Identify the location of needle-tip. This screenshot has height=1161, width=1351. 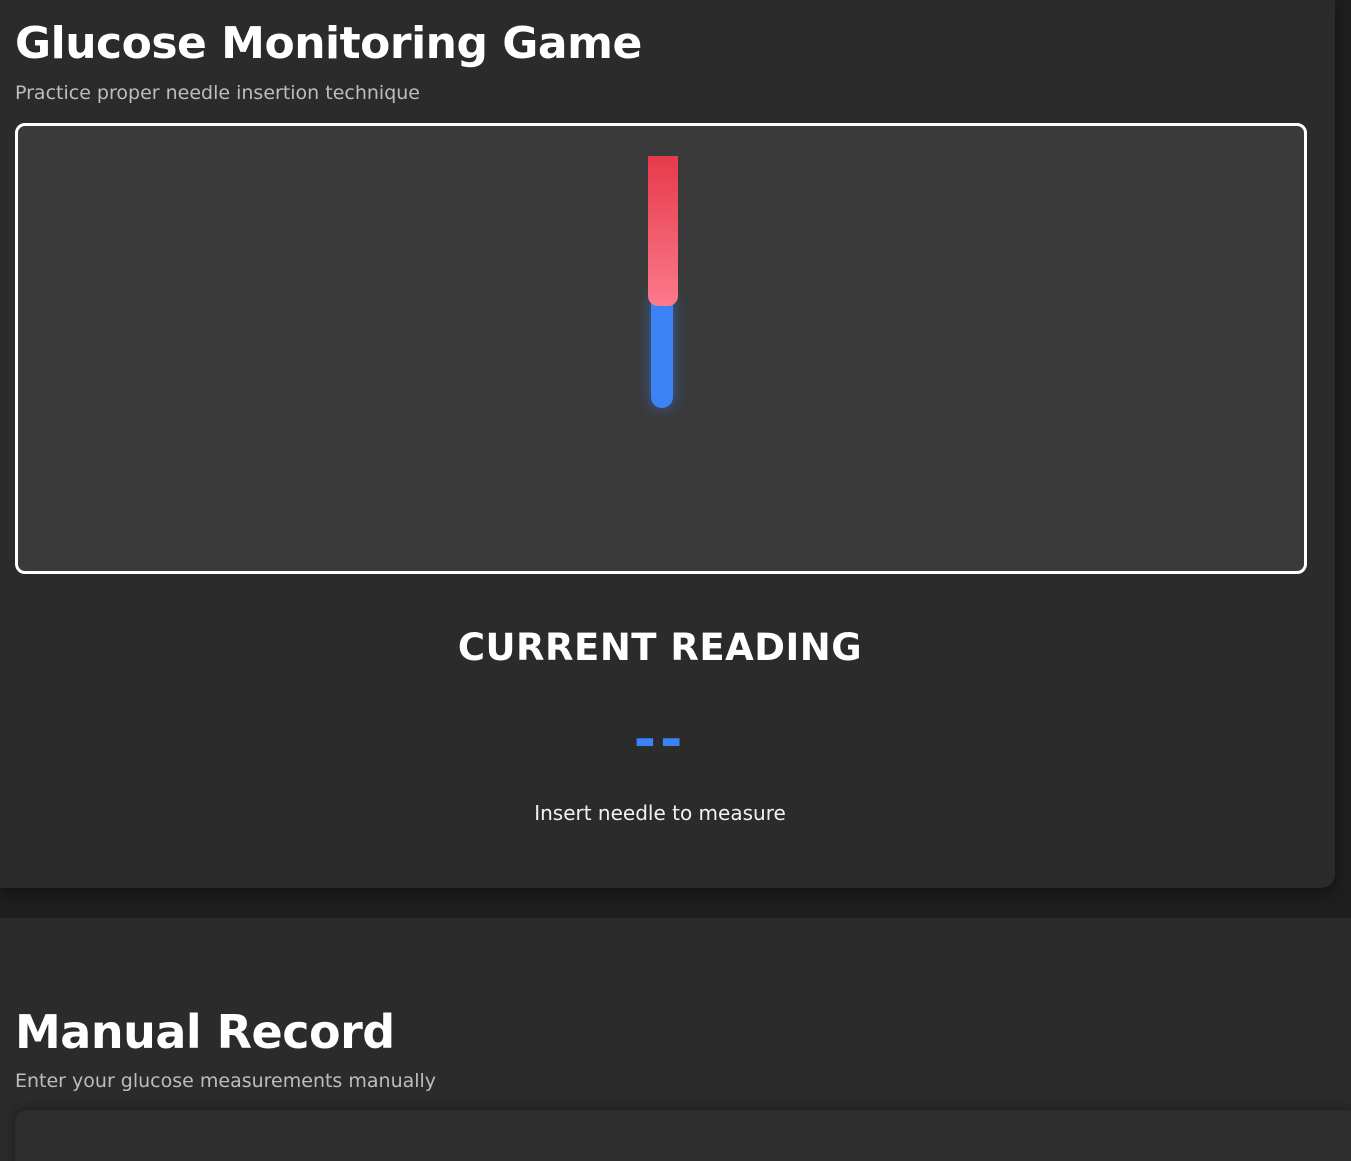
(662, 352).